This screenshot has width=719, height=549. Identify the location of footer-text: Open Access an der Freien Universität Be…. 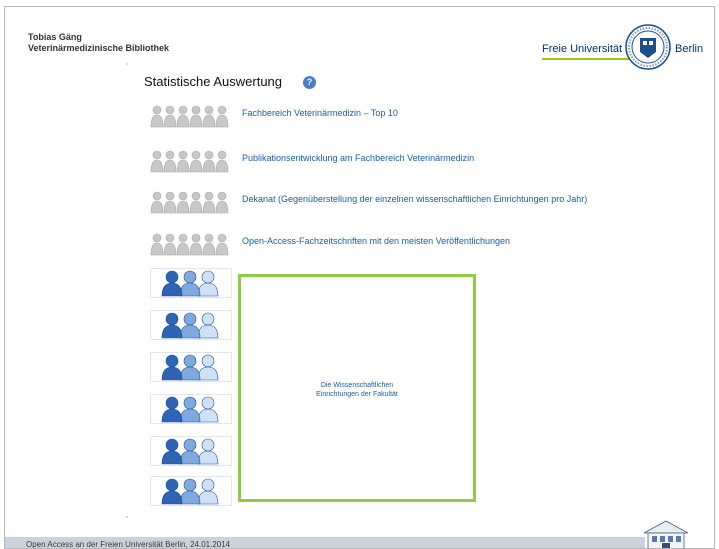
(128, 544).